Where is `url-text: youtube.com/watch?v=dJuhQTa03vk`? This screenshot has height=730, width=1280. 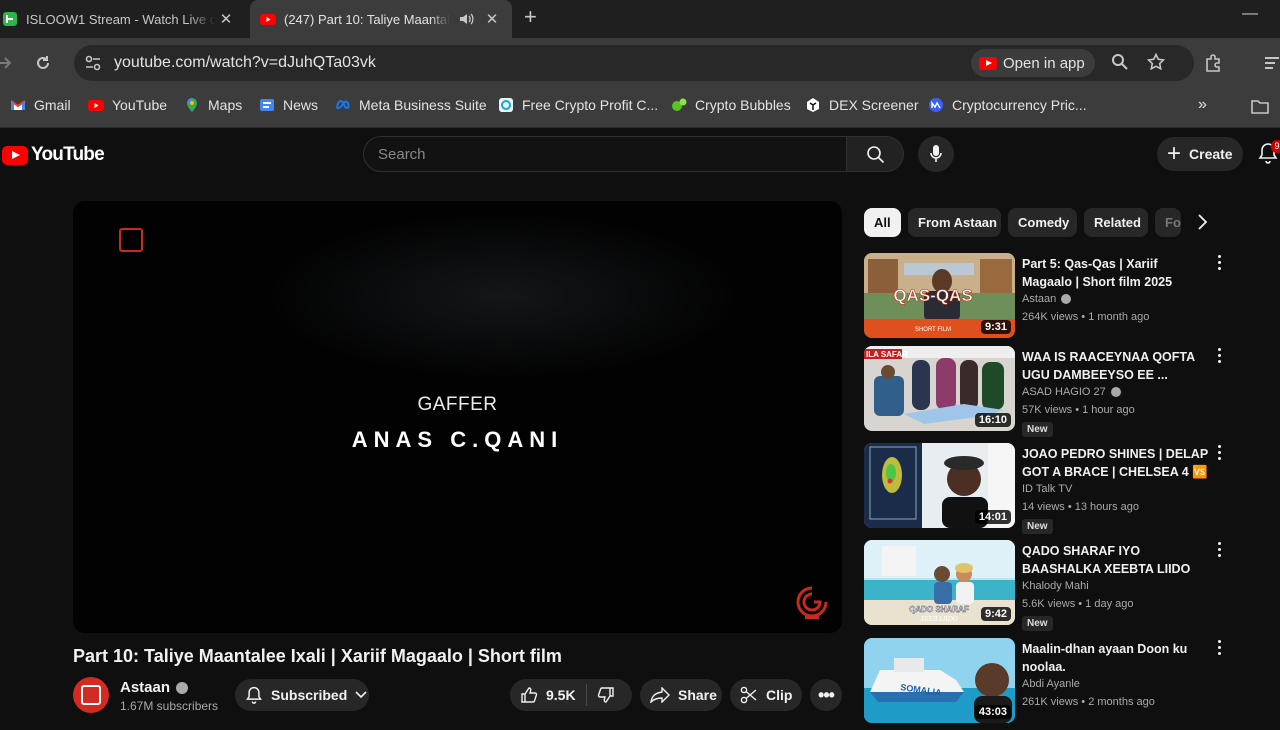
url-text: youtube.com/watch?v=dJuhQTa03vk is located at coordinates (245, 63).